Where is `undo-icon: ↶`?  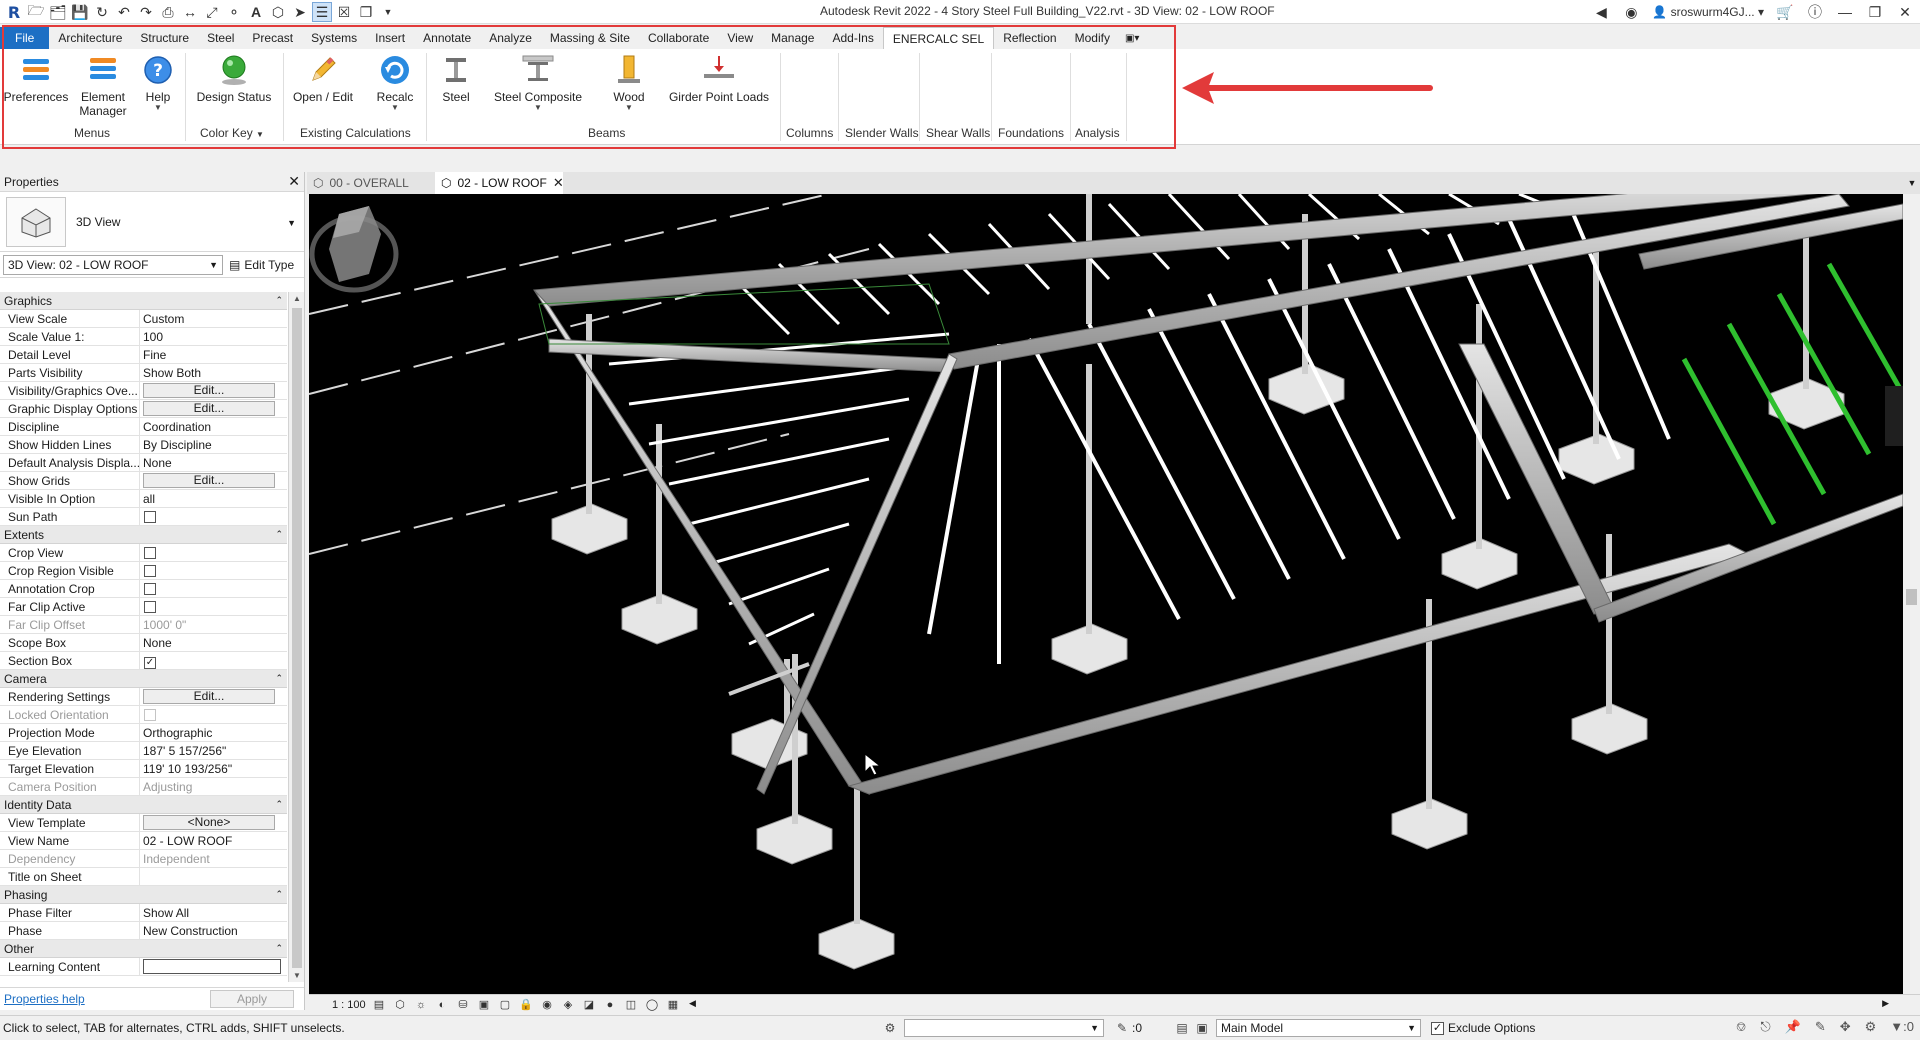 undo-icon: ↶ is located at coordinates (124, 12).